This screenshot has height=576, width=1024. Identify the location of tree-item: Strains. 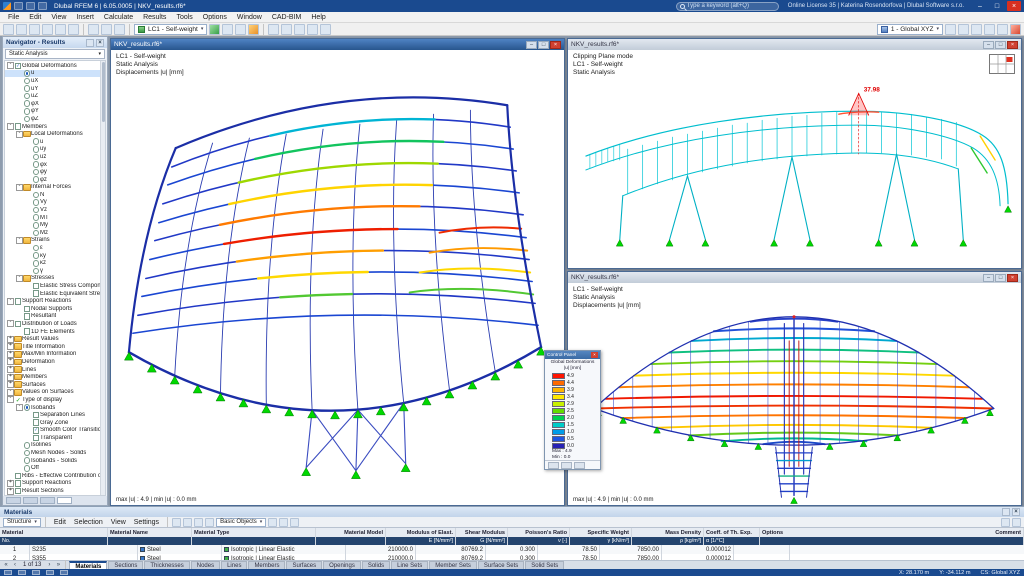
(55, 241).